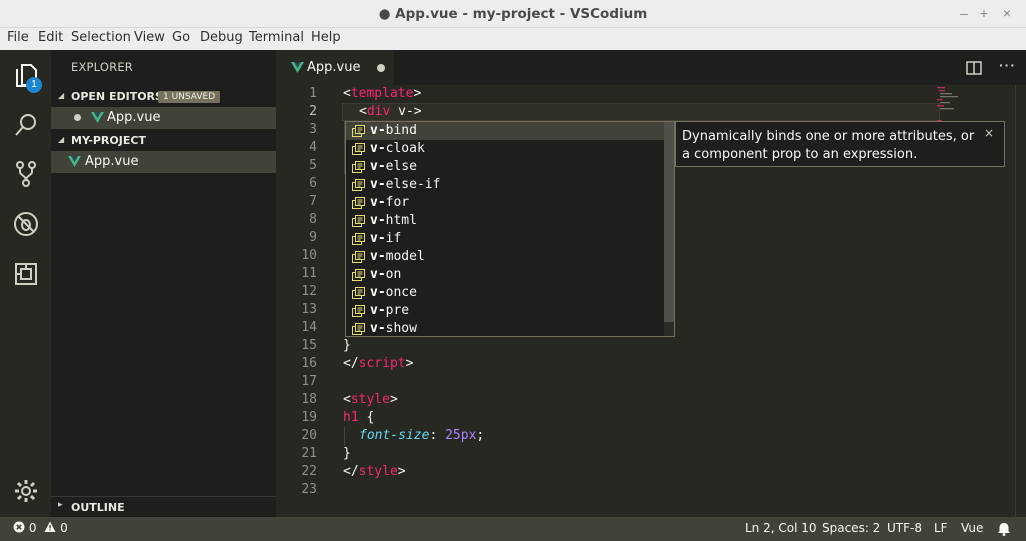 The image size is (1026, 541). I want to click on search-icon, so click(26, 125).